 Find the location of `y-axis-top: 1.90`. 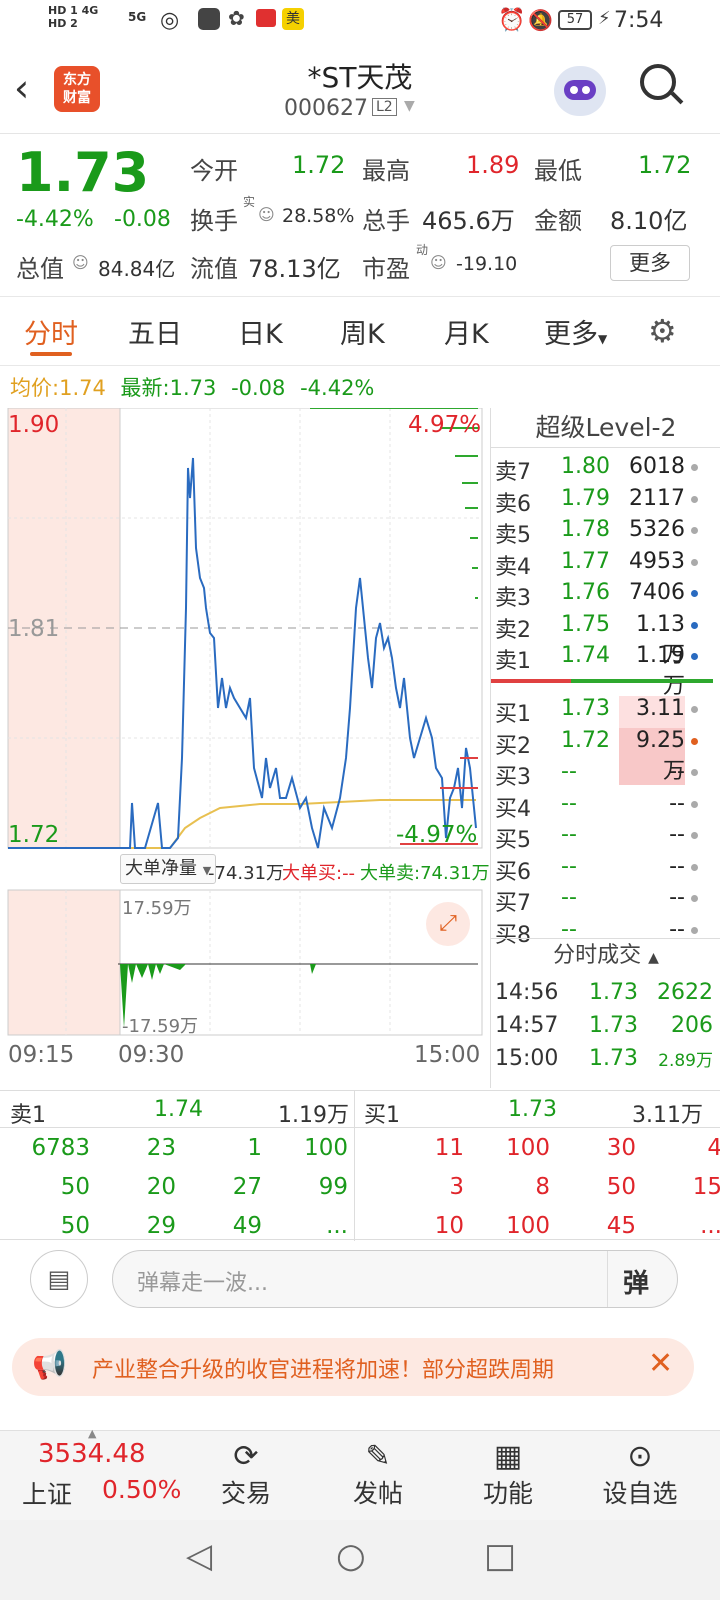

y-axis-top: 1.90 is located at coordinates (34, 425).